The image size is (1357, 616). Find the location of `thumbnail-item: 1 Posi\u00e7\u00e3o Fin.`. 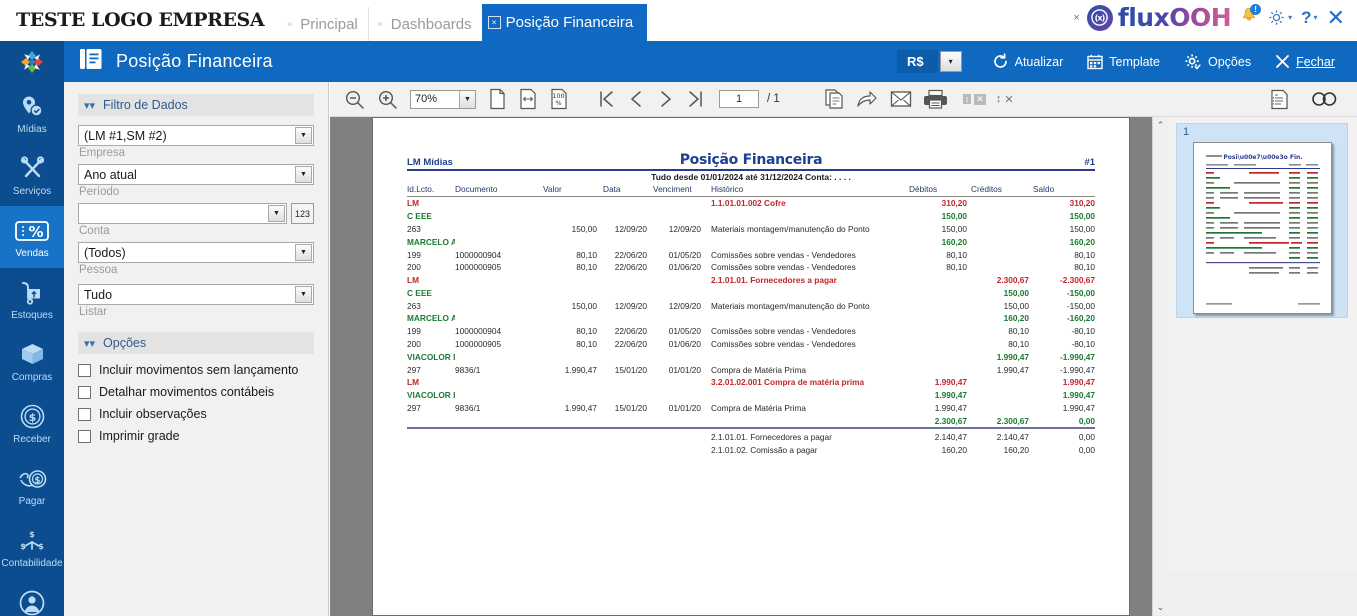

thumbnail-item: 1 Posi\u00e7\u00e3o Fin. is located at coordinates (1262, 220).